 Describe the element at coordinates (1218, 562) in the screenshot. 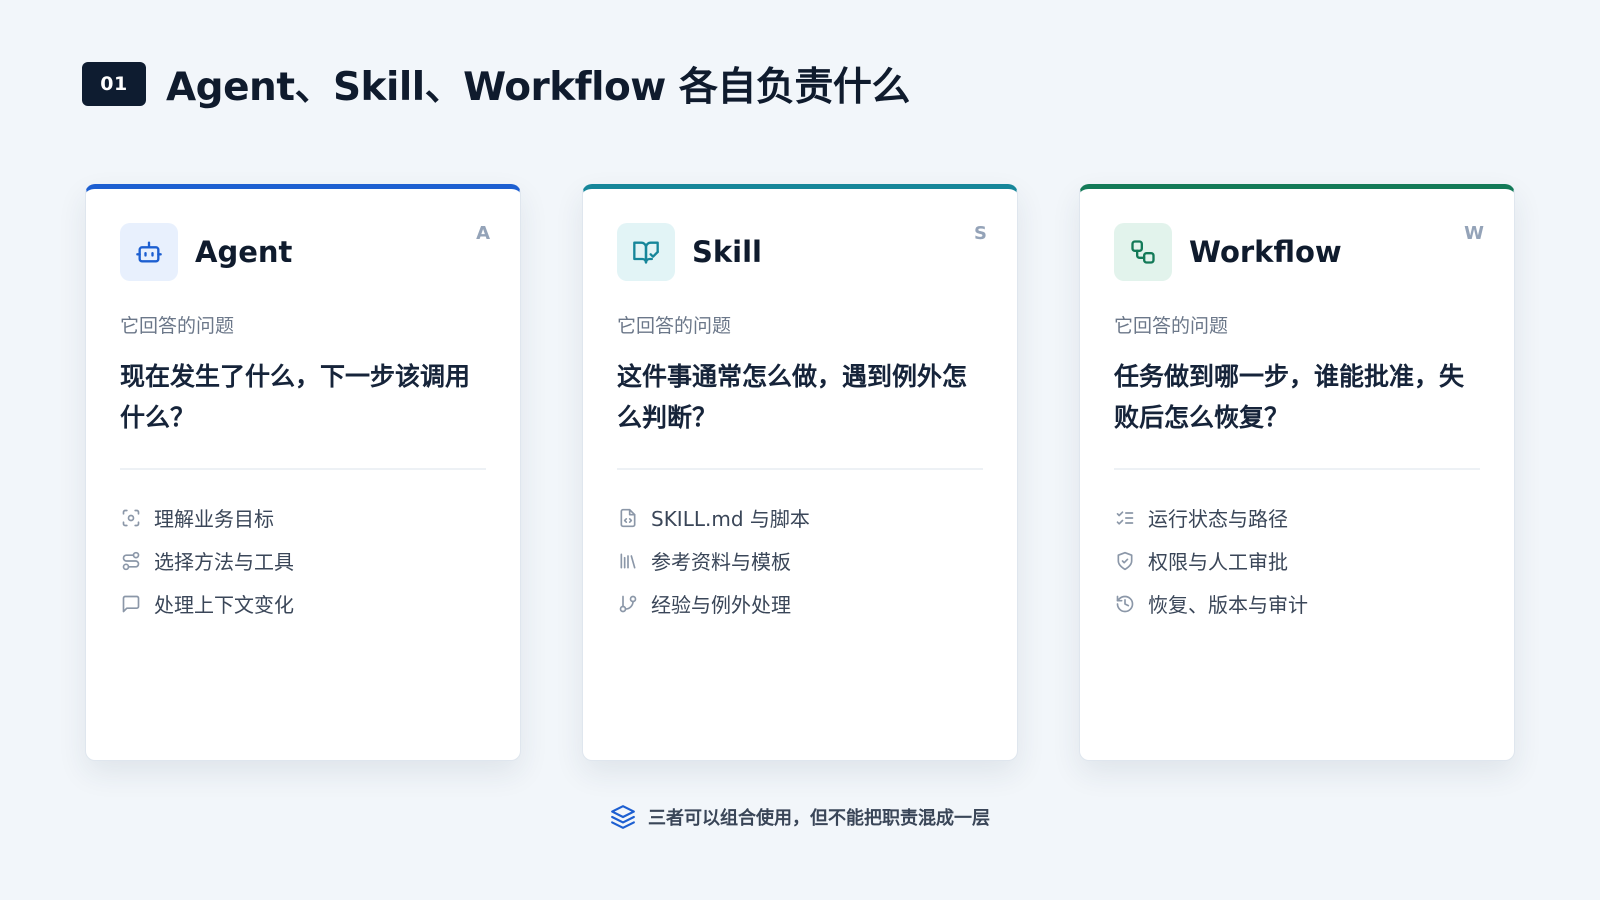

I see `list-item-label: 权限与人工审批` at that location.